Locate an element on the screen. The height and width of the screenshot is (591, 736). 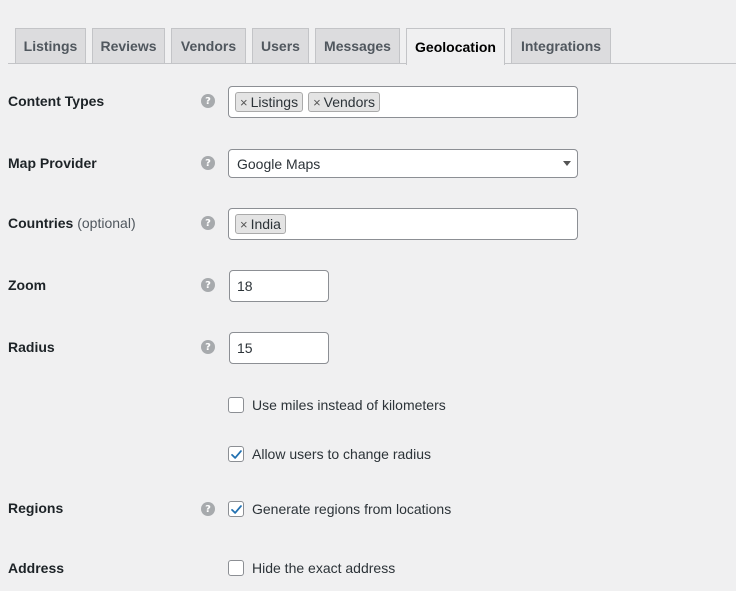
map-provider-value: Google Maps is located at coordinates (279, 164).